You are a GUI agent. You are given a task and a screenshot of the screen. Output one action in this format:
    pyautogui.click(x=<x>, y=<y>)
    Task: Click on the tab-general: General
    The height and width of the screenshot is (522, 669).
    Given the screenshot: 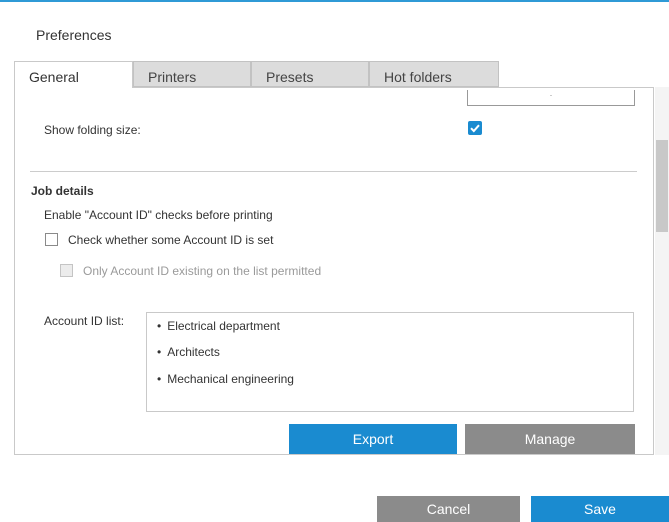 What is the action you would take?
    pyautogui.click(x=73, y=74)
    